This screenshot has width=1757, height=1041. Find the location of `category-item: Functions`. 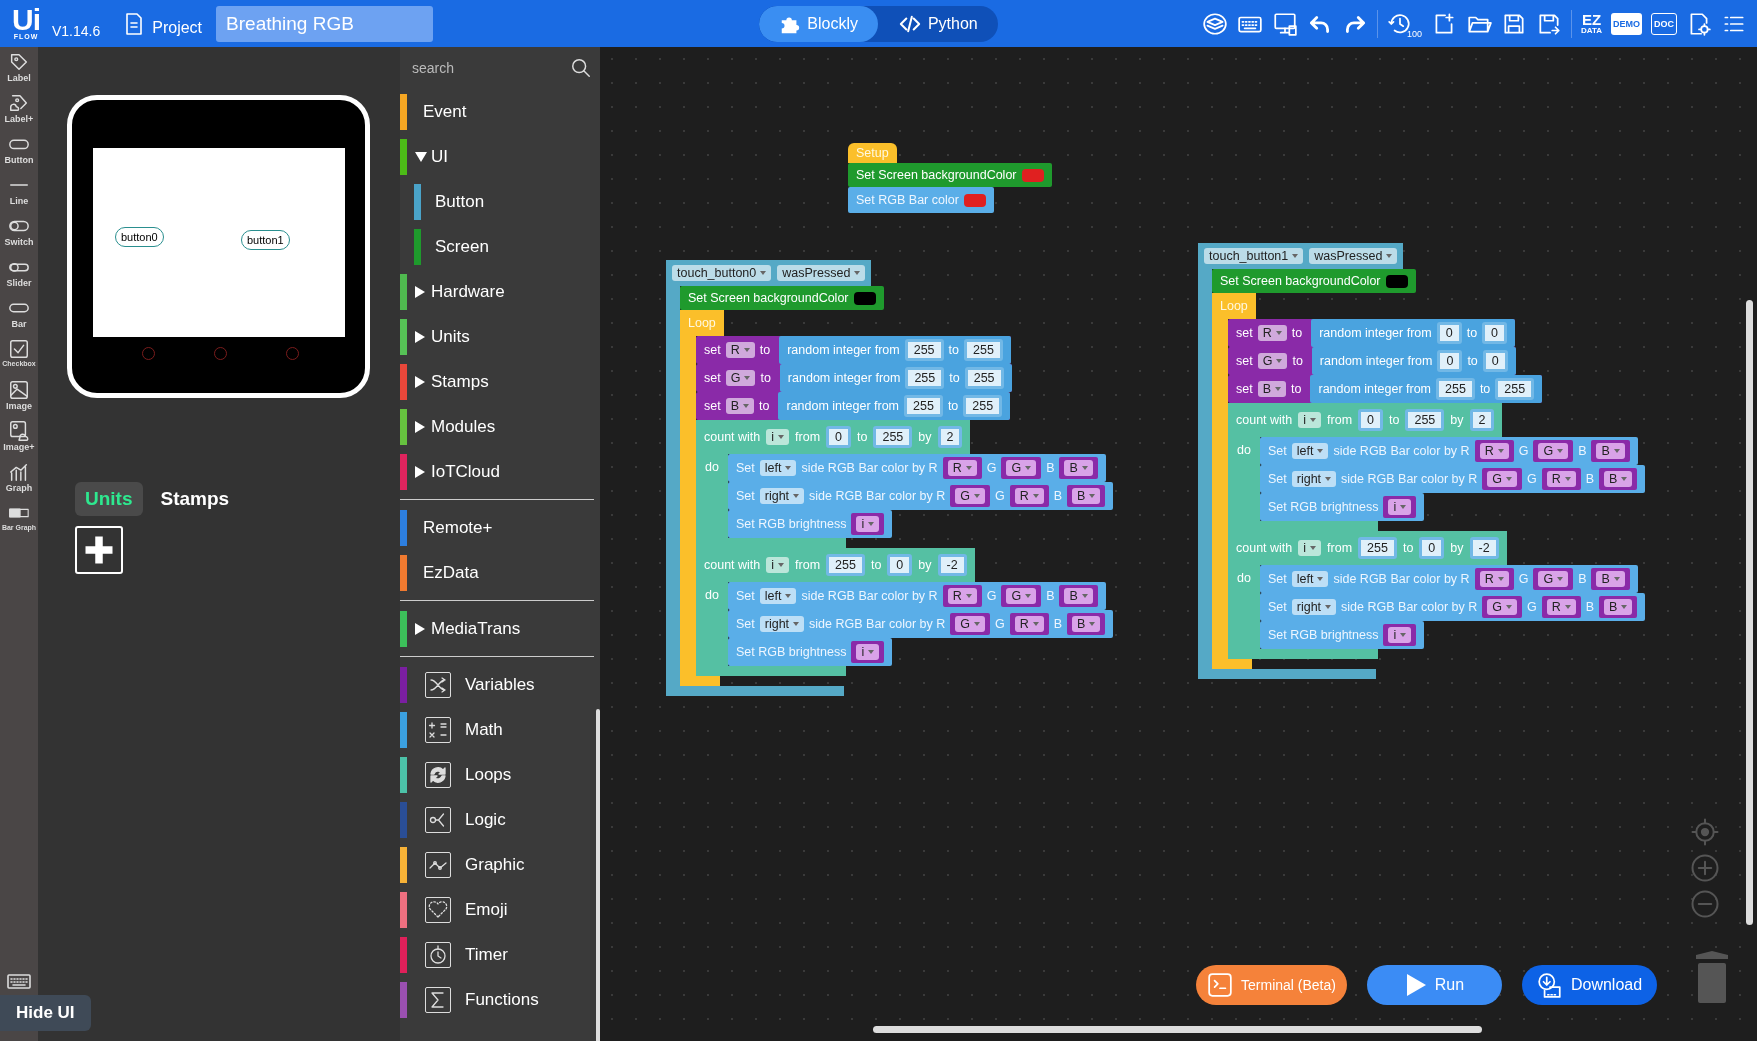

category-item: Functions is located at coordinates (502, 999).